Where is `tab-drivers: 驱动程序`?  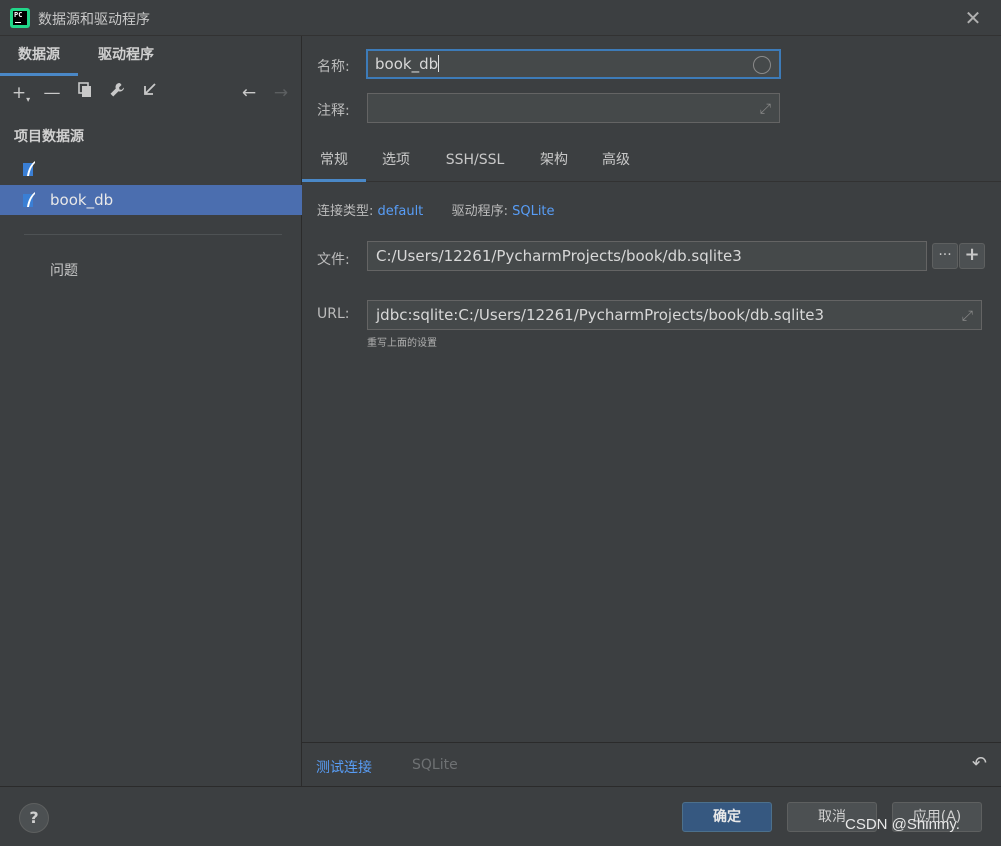 tab-drivers: 驱动程序 is located at coordinates (126, 56).